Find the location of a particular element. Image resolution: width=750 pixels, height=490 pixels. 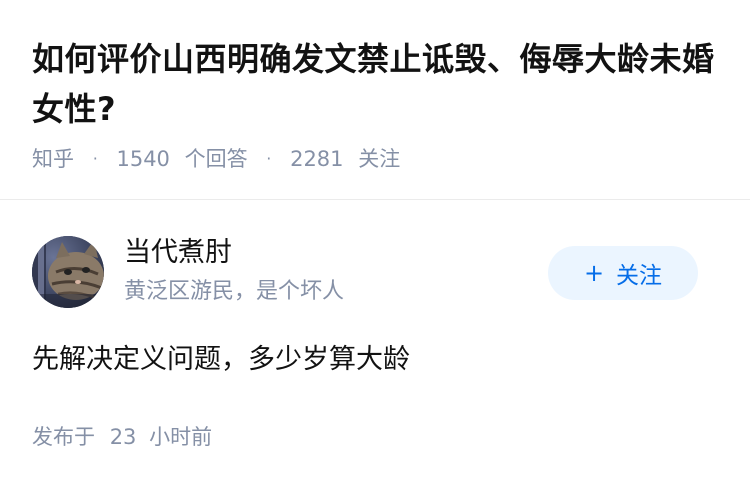

published-value: 23 is located at coordinates (123, 437).